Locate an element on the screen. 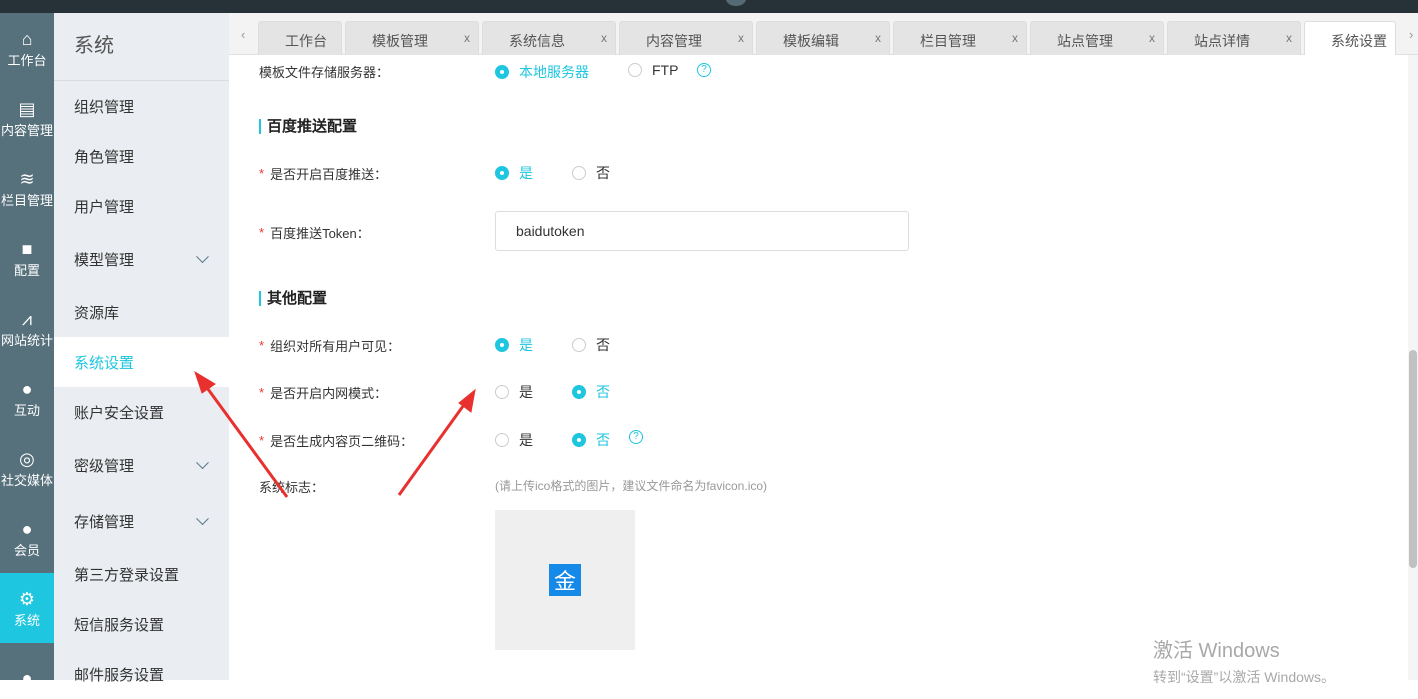 This screenshot has height=699, width=1418. favicon-label: 系统标志： is located at coordinates (292, 487).